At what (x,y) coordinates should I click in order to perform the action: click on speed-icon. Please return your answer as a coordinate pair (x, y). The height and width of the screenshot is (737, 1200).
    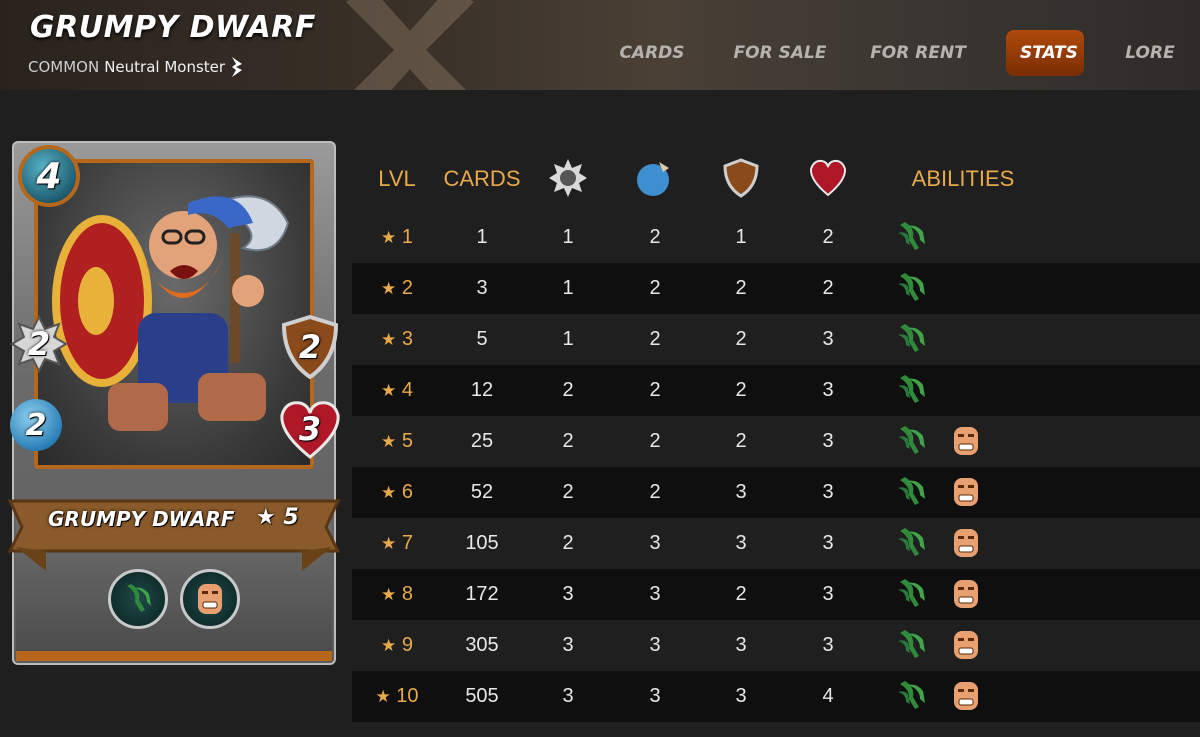
    Looking at the image, I should click on (653, 179).